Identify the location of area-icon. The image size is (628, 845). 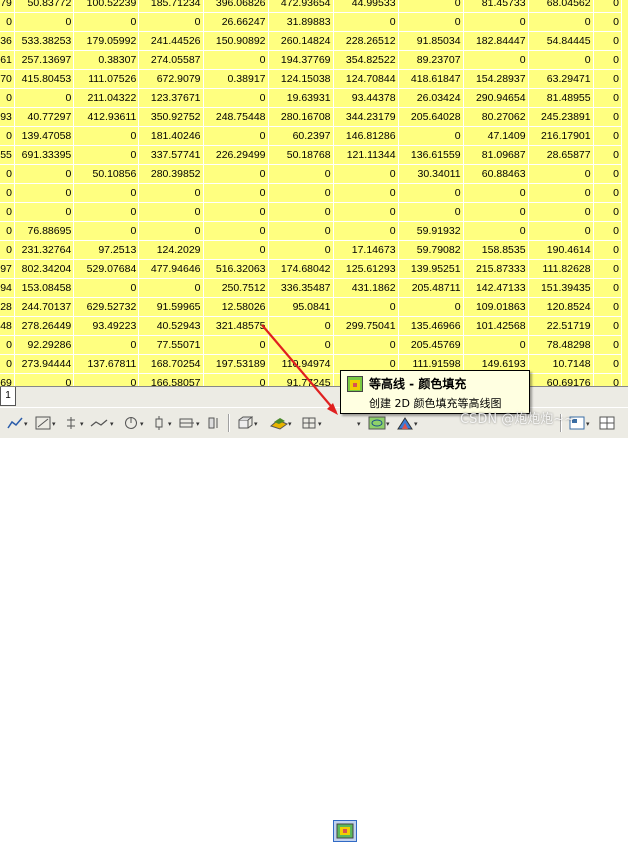
(99, 423).